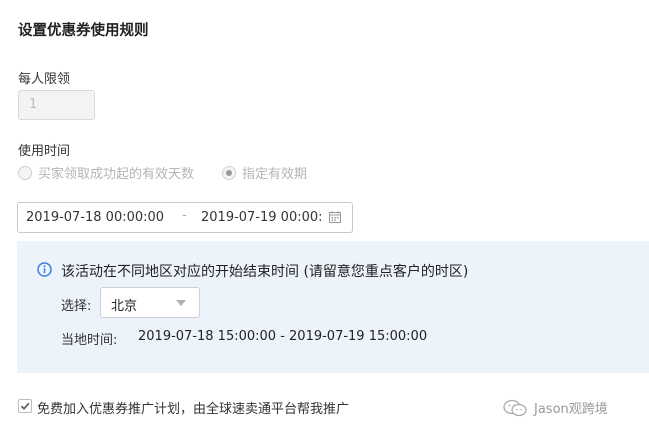 The height and width of the screenshot is (436, 649). I want to click on checkmark-icon, so click(25, 406).